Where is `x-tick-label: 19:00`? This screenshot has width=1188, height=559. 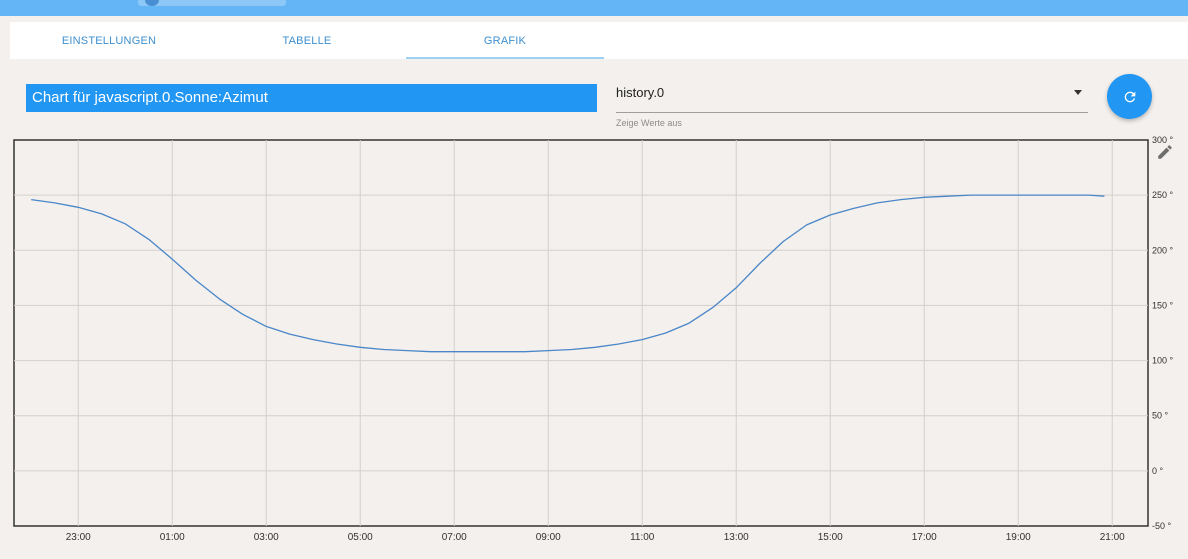
x-tick-label: 19:00 is located at coordinates (1018, 537).